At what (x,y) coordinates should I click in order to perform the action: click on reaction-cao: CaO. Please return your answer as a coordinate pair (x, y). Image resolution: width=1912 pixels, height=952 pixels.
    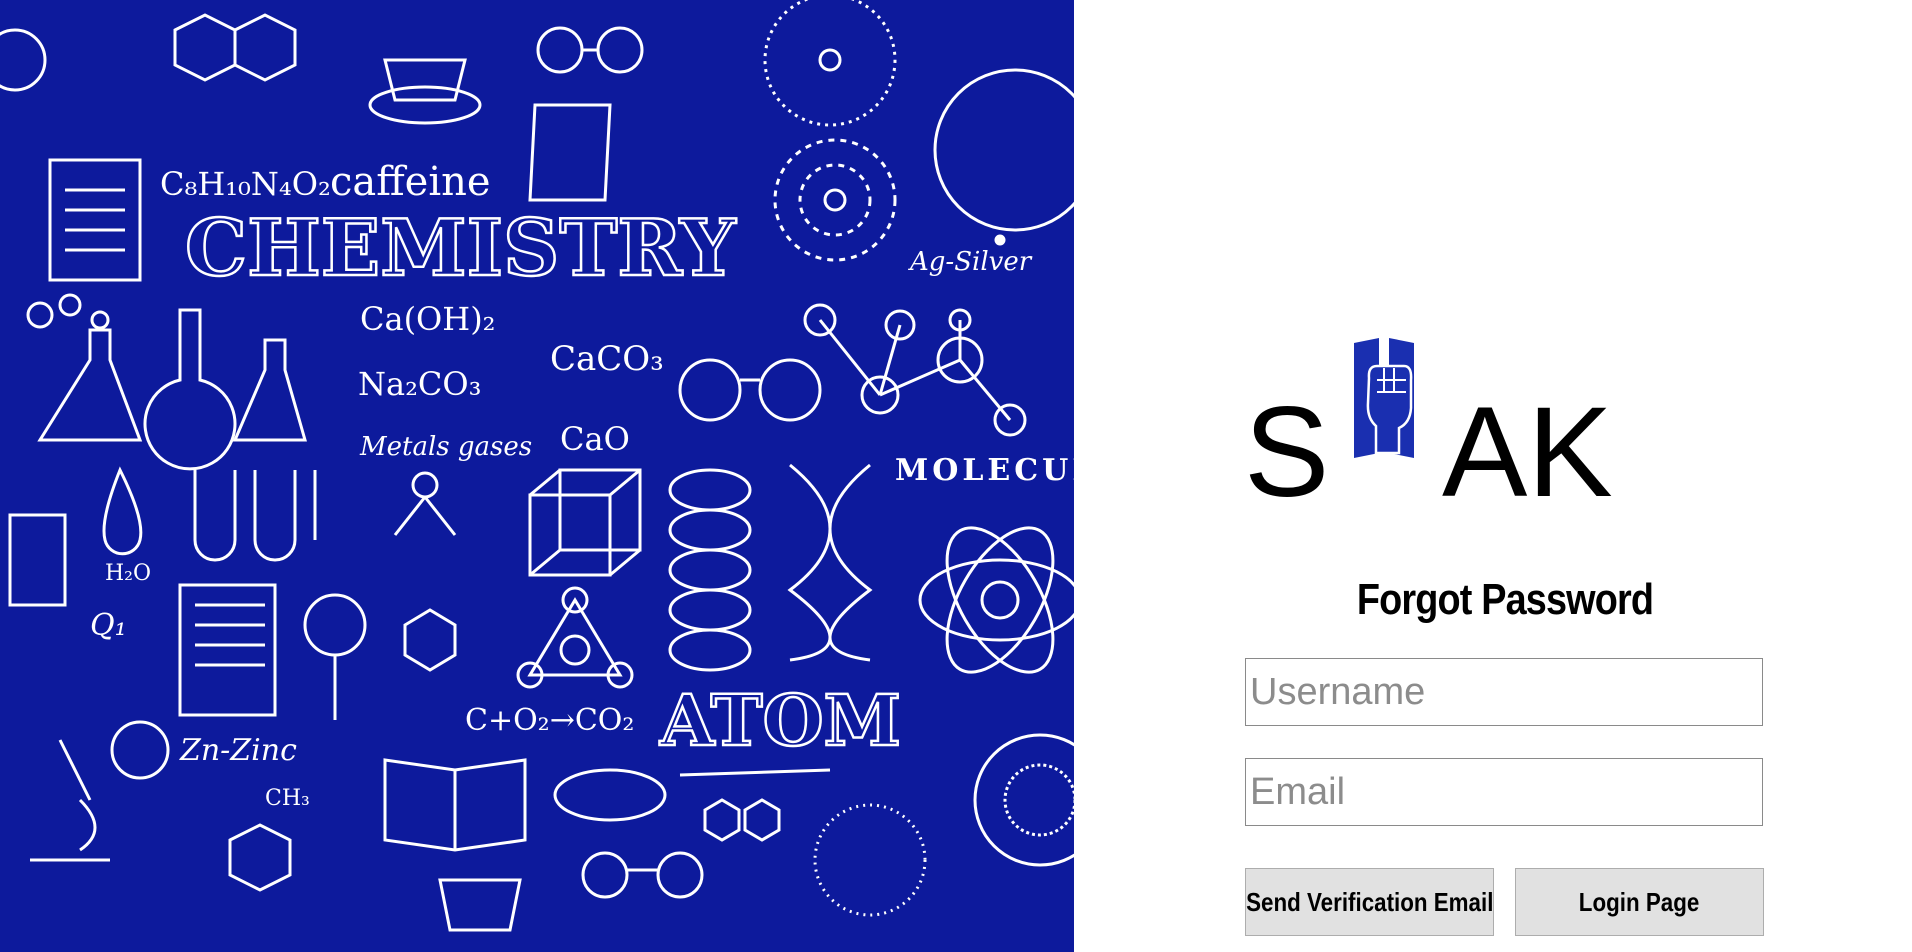
    Looking at the image, I should click on (595, 439).